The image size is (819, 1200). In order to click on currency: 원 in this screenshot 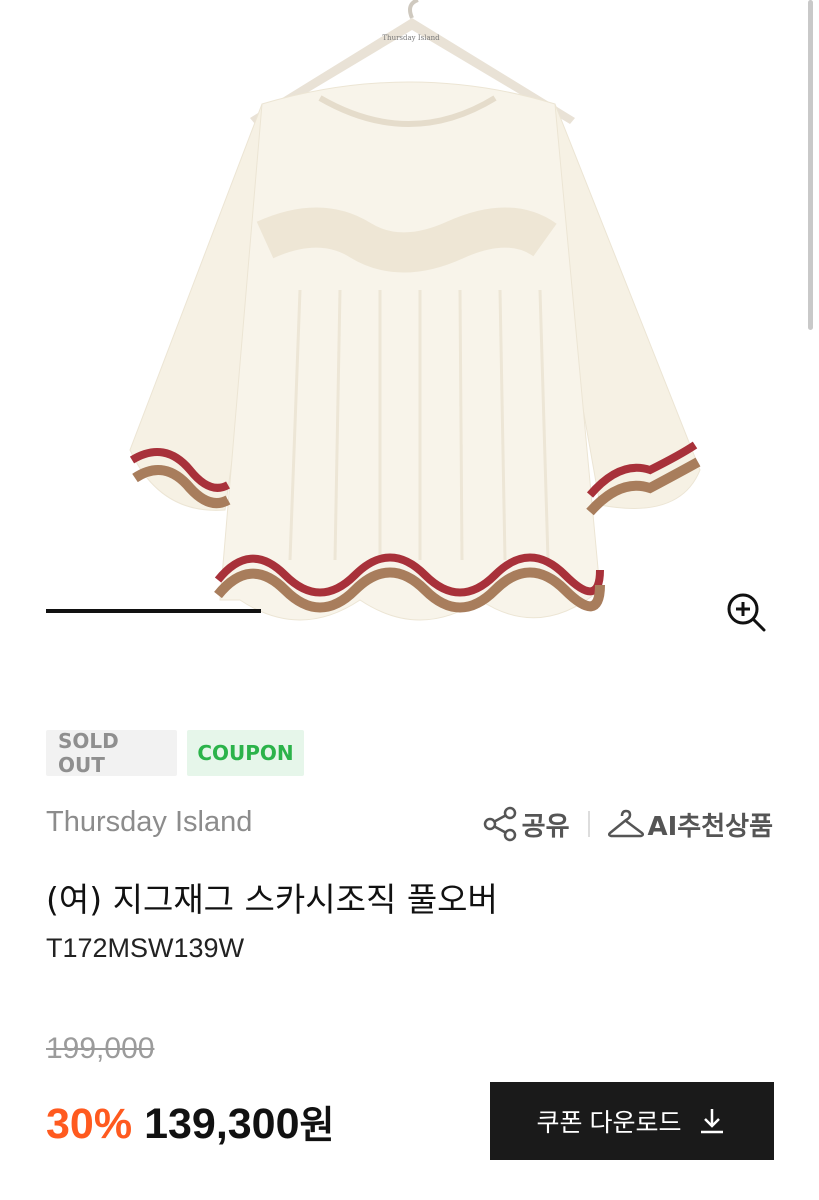, I will do `click(317, 1125)`.